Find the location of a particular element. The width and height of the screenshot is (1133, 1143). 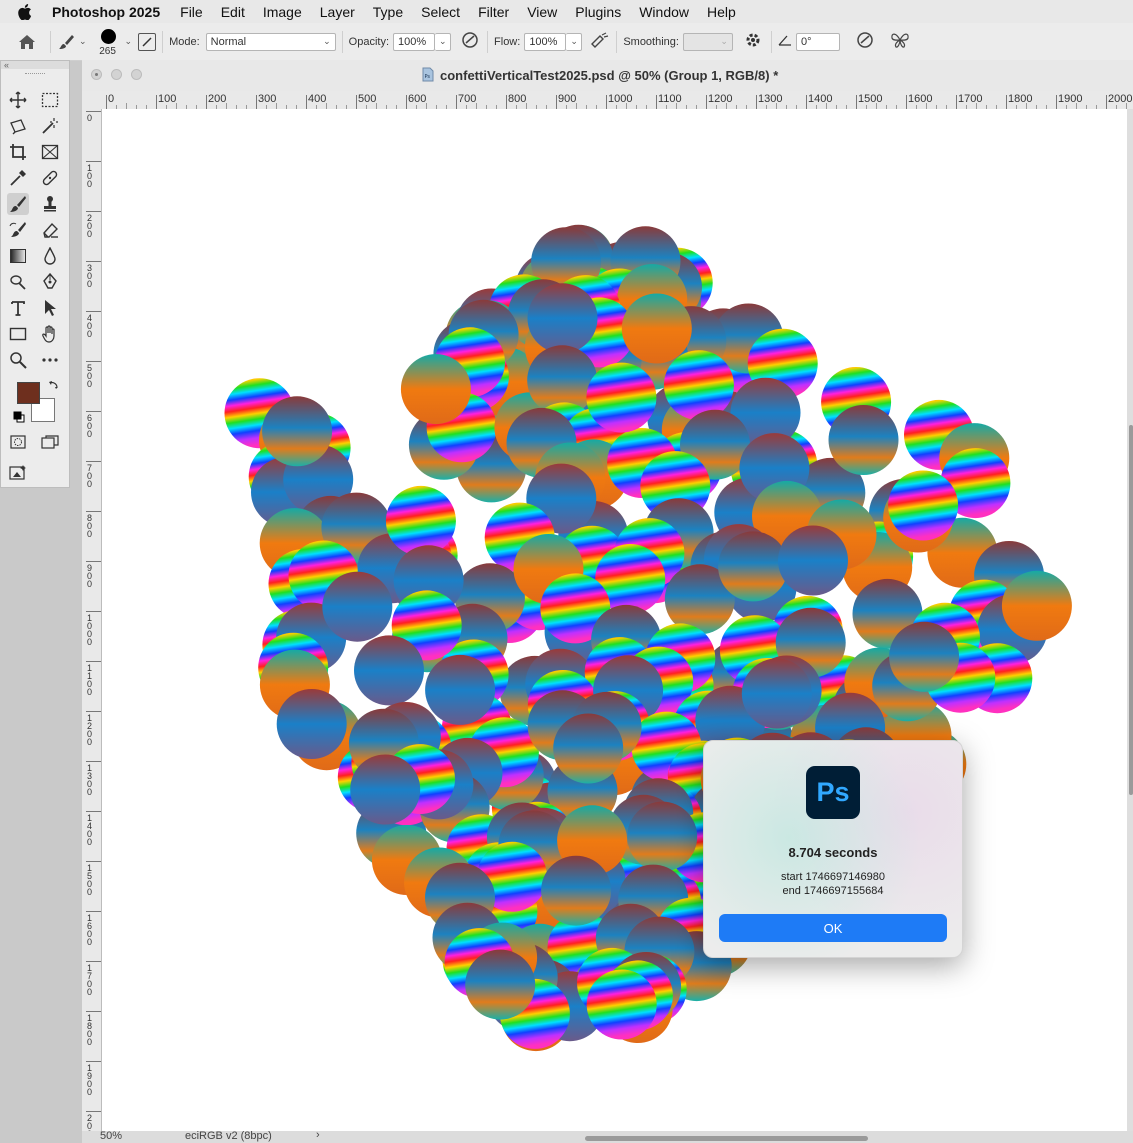

brush-tool-preset-icon is located at coordinates (68, 42).